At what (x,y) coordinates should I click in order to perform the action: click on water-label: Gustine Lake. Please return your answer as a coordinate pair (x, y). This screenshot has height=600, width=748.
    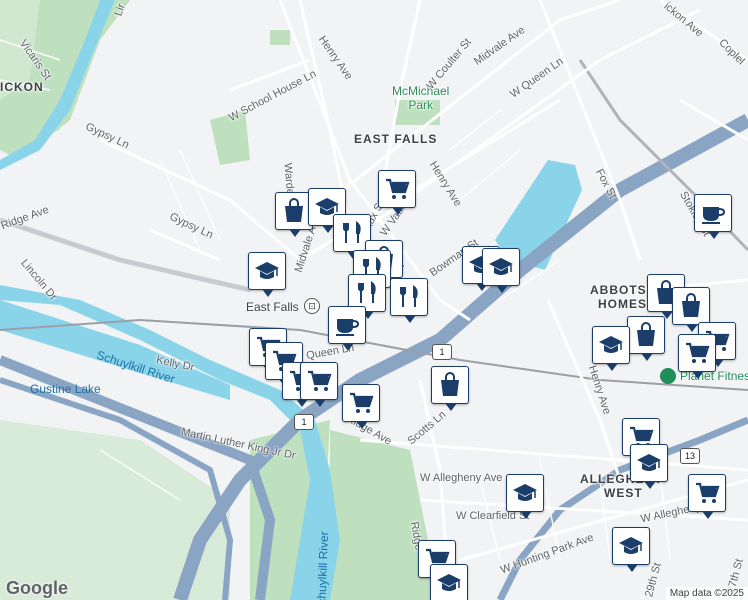
    Looking at the image, I should click on (65, 389).